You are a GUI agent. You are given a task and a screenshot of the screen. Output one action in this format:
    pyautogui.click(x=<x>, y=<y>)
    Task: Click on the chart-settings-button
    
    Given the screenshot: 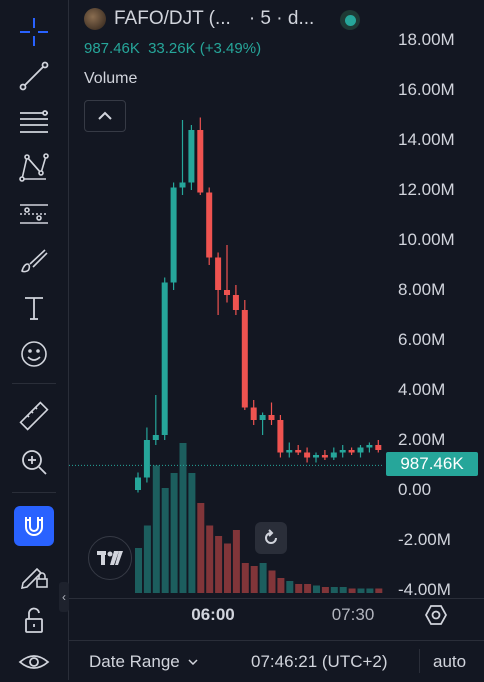 What is the action you would take?
    pyautogui.click(x=436, y=615)
    